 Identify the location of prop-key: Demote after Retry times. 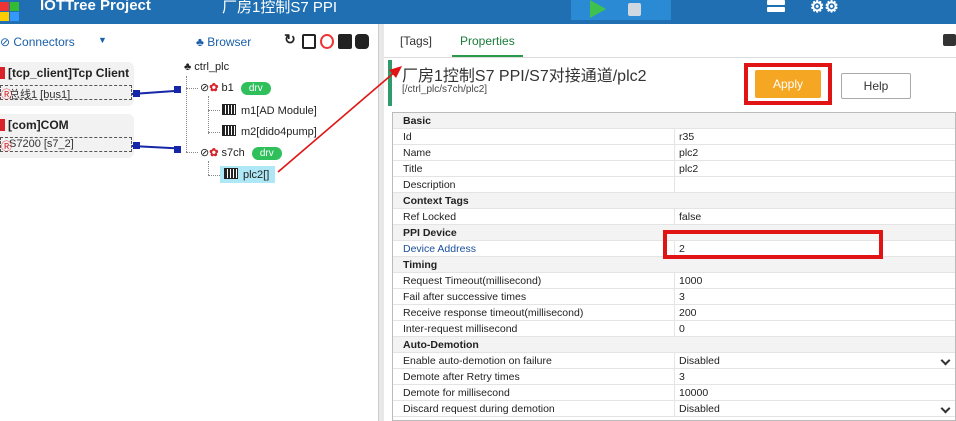
(461, 377).